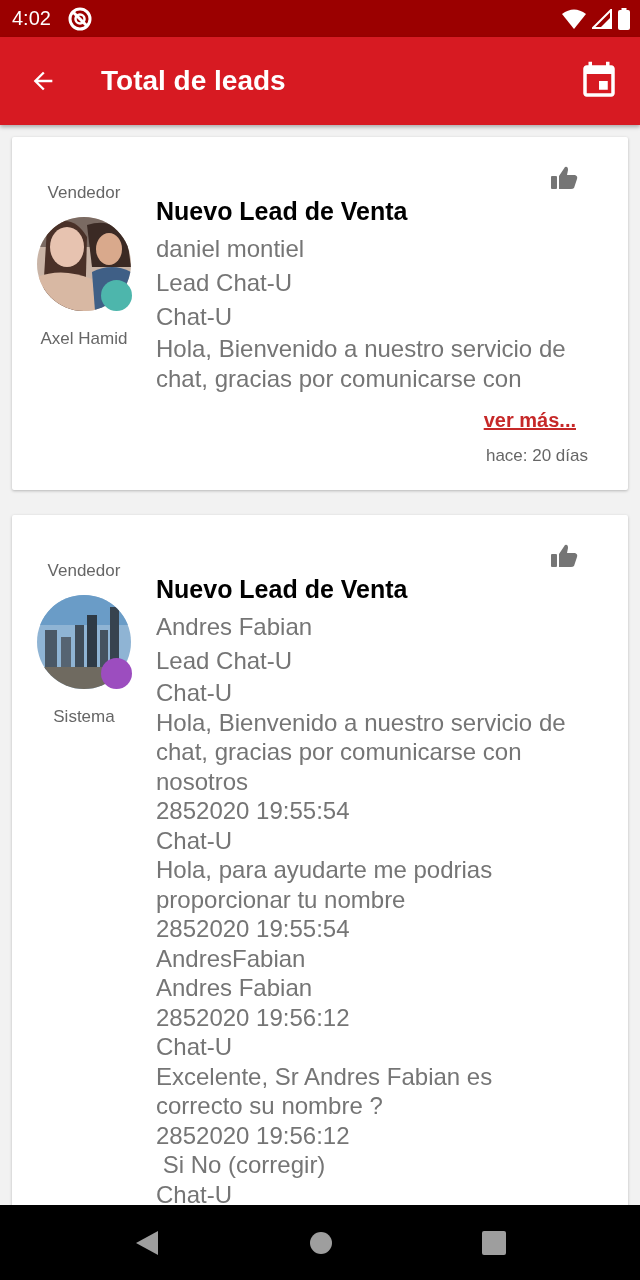 The image size is (640, 1280). Describe the element at coordinates (244, 1165) in the screenshot. I see `chat-line: Si No (corregir)` at that location.